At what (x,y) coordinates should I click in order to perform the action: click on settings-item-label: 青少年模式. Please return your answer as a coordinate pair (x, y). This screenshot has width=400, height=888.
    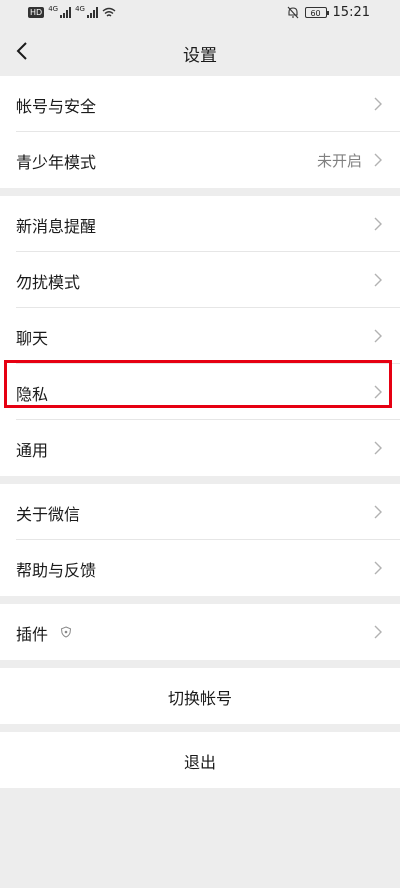
    Looking at the image, I should click on (56, 162).